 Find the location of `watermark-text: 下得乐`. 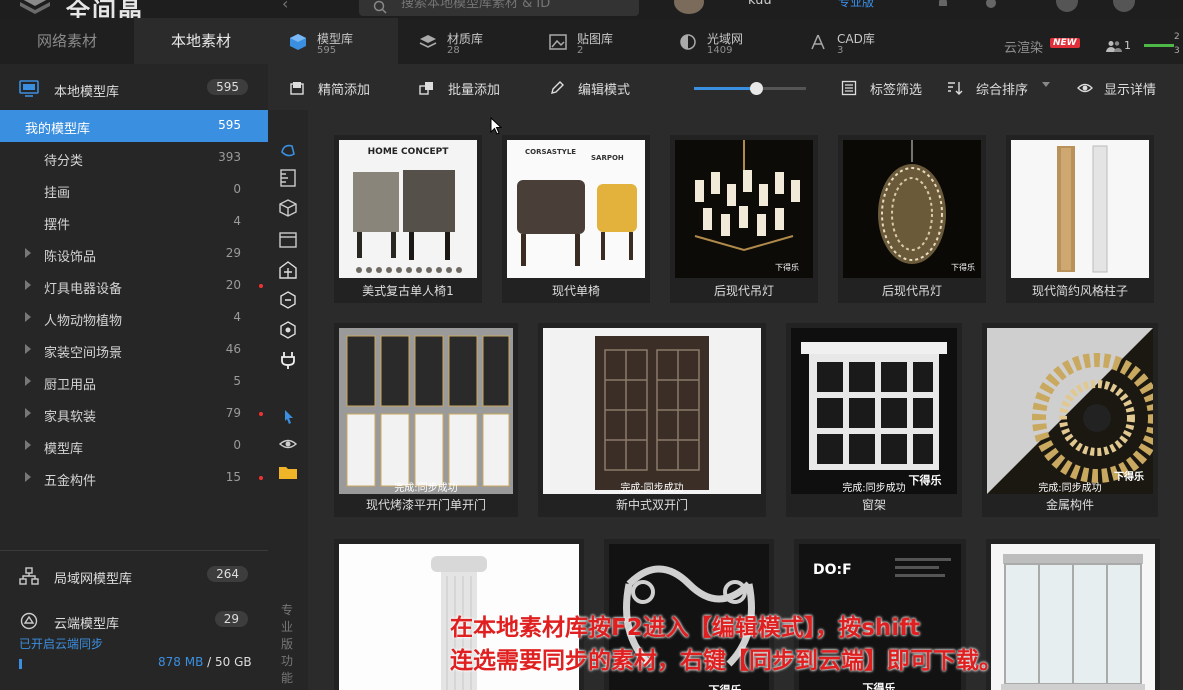

watermark-text: 下得乐 is located at coordinates (963, 267).